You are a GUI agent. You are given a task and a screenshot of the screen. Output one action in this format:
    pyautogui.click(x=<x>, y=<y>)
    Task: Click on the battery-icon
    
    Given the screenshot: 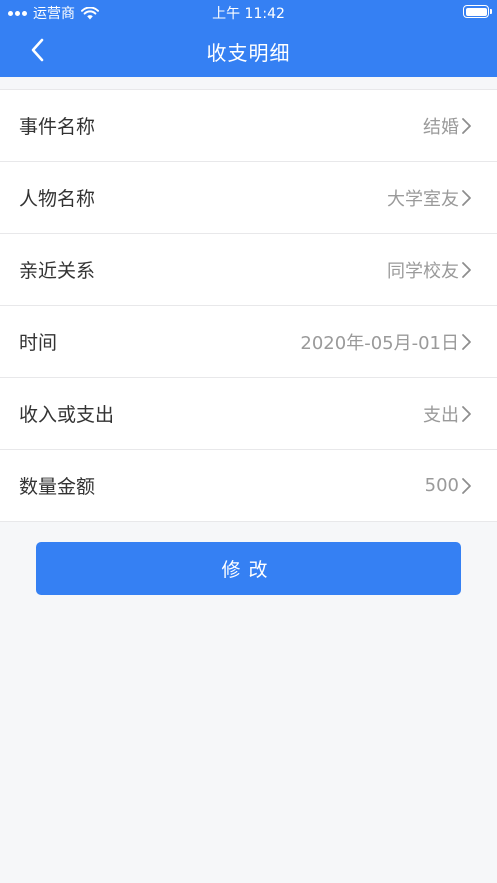 What is the action you would take?
    pyautogui.click(x=477, y=11)
    